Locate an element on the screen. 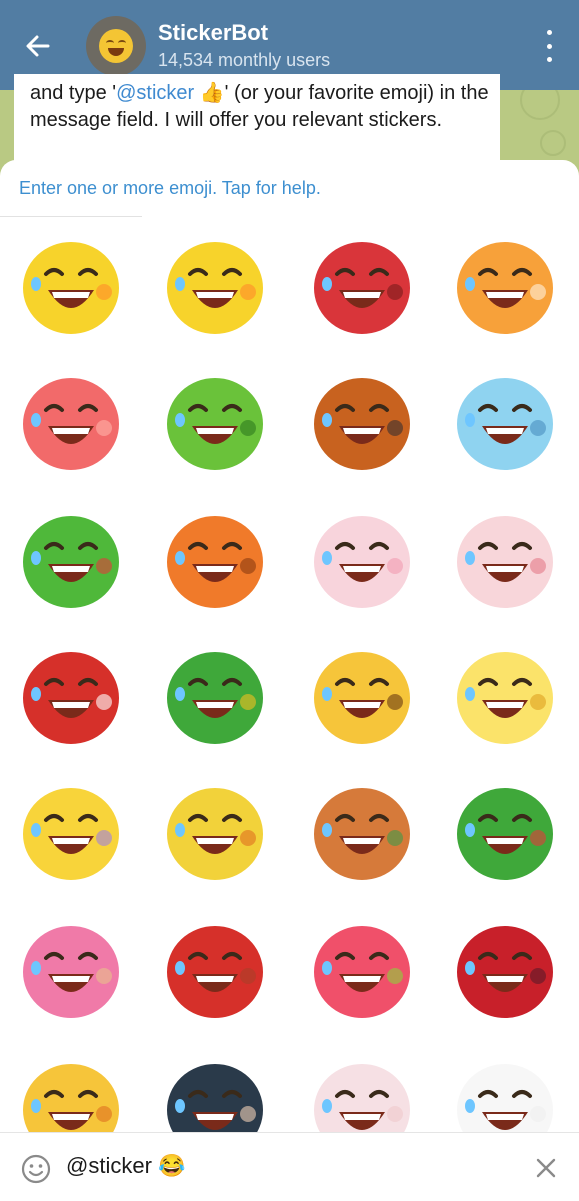 Image resolution: width=579 pixels, height=1201 pixels. smiley-icon is located at coordinates (36, 1169).